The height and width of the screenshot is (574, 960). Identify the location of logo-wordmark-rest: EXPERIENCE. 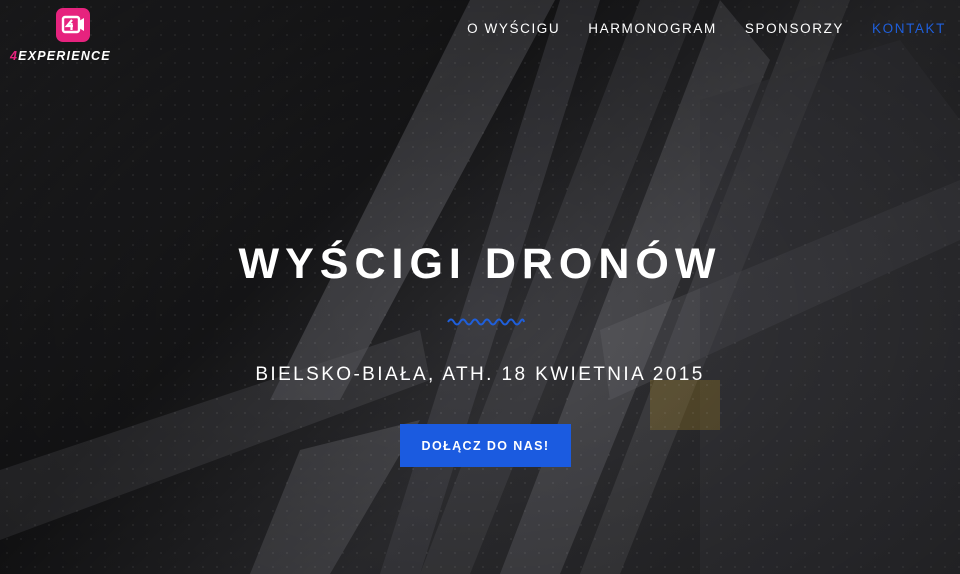
(64, 56).